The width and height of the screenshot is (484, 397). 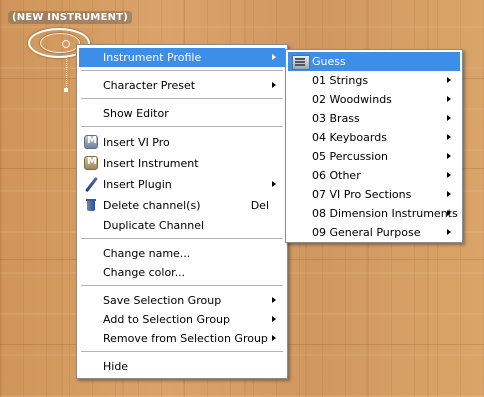 I want to click on submenu-item-guess: Guess, so click(x=374, y=61).